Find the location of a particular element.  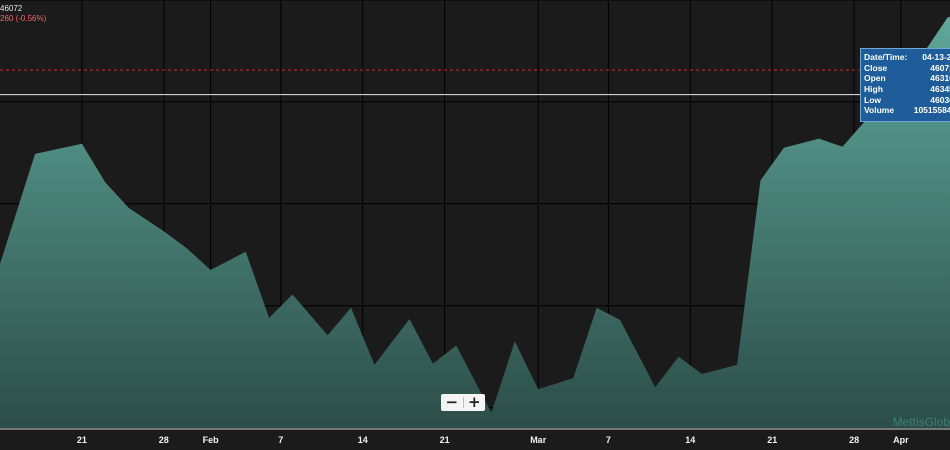

zoom-out-button: − is located at coordinates (452, 402).